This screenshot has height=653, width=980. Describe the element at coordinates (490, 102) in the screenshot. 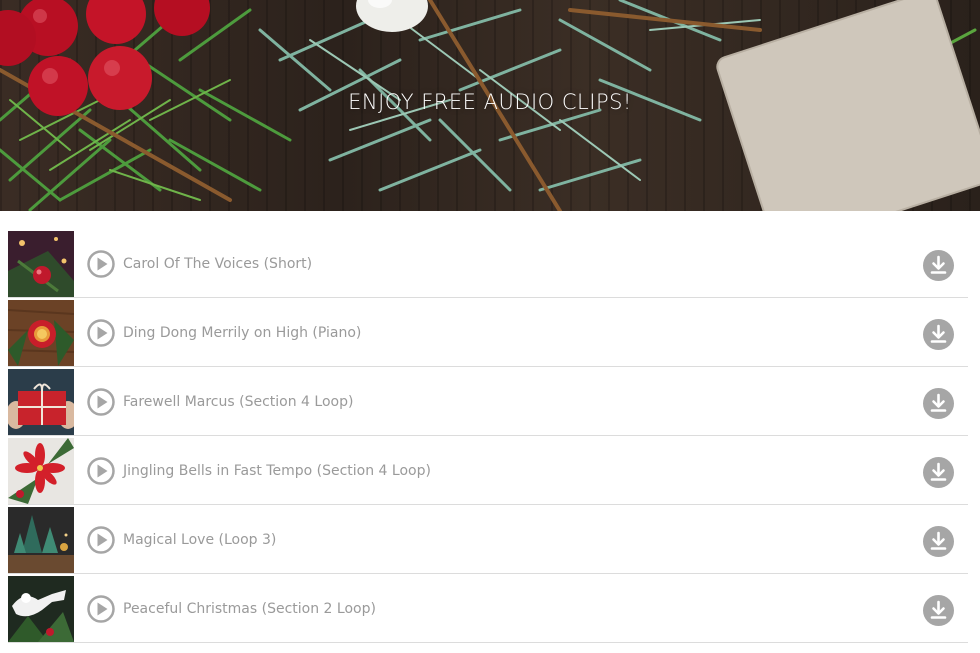

I see `banner-title: ENJOY FREE AUDIO CLIPS!` at that location.